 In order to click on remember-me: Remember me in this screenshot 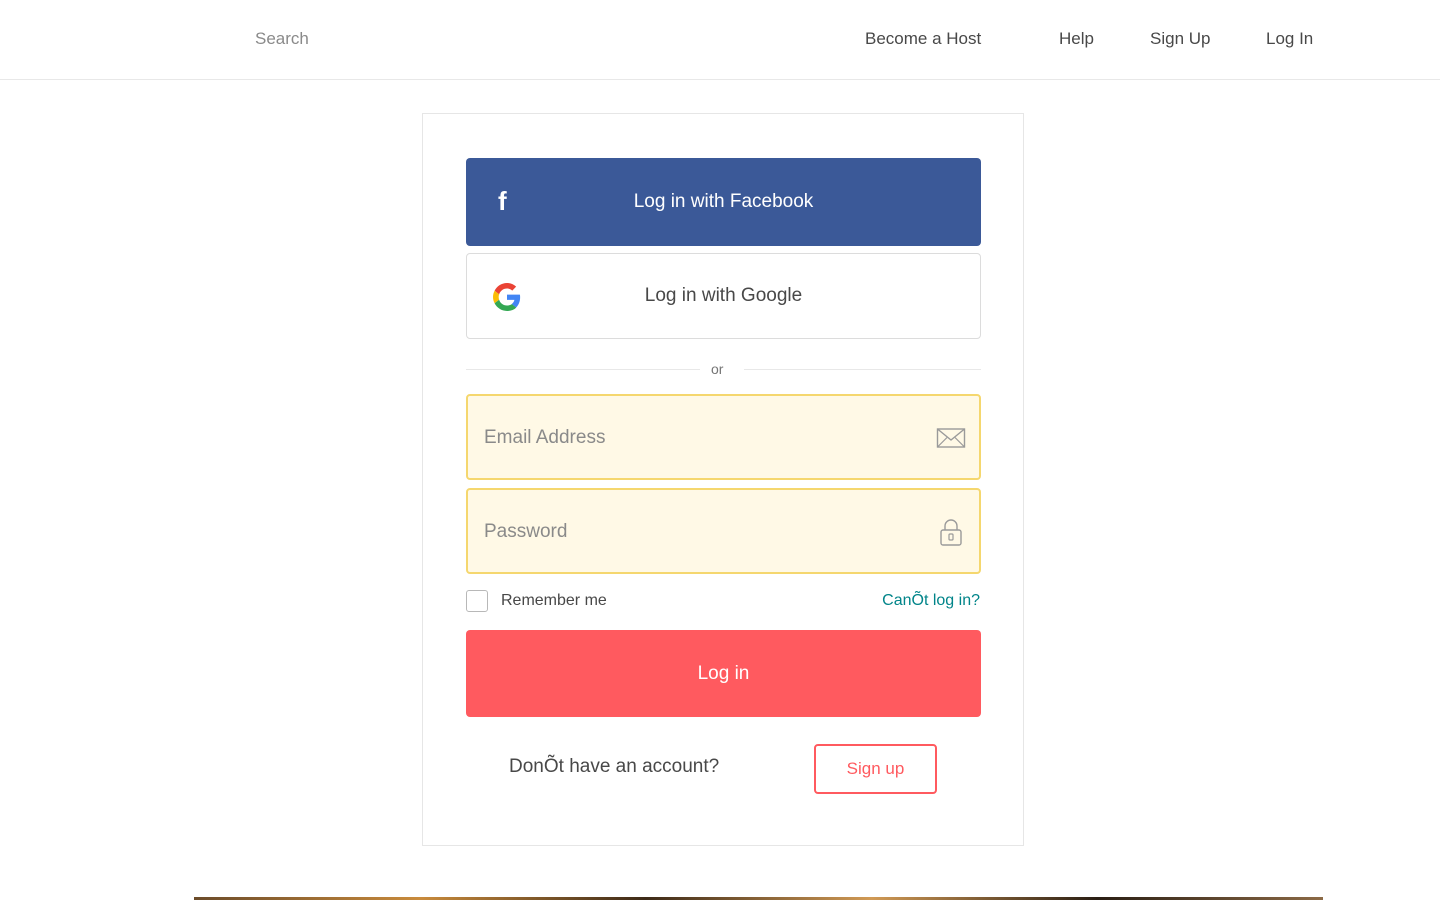, I will do `click(536, 601)`.